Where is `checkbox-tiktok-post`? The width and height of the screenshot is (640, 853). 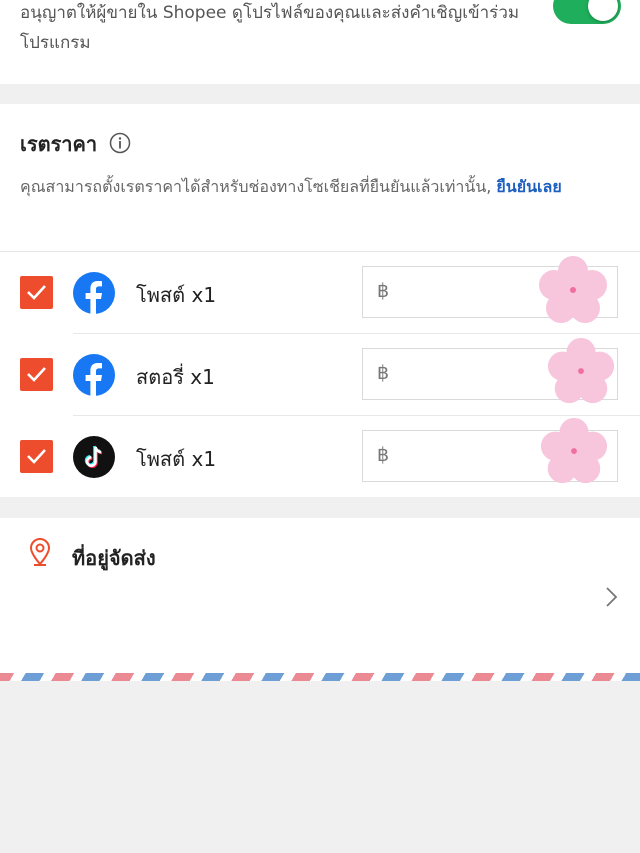
checkbox-tiktok-post is located at coordinates (36, 456).